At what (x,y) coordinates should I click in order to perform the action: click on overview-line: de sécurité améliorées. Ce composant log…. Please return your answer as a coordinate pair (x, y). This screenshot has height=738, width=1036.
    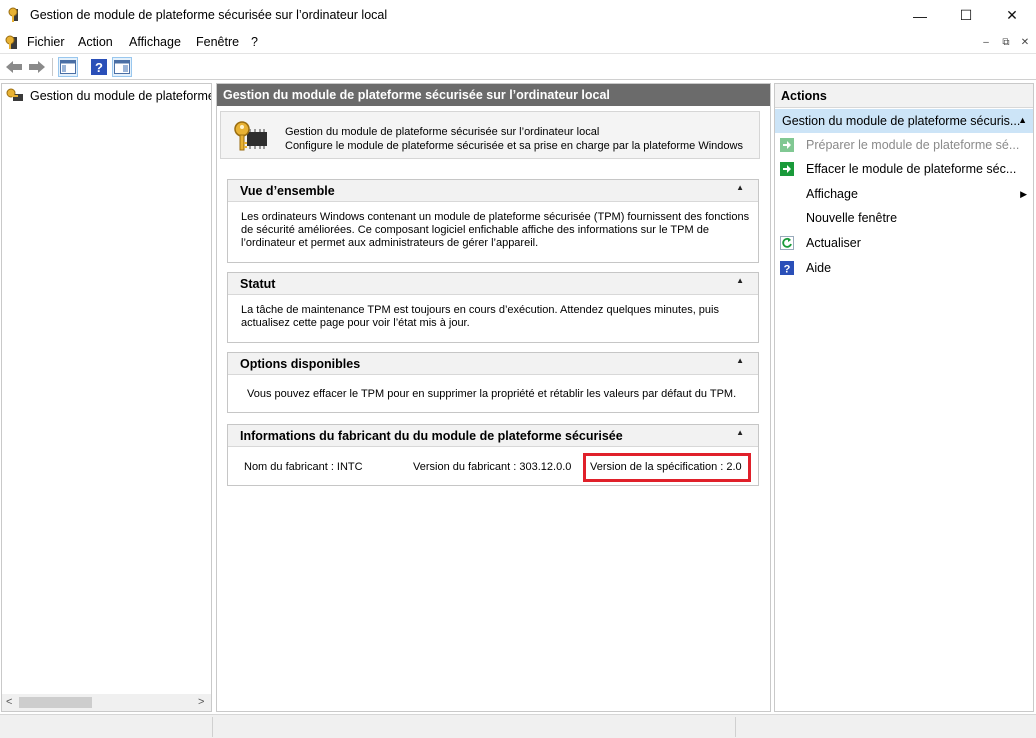
    Looking at the image, I should click on (475, 230).